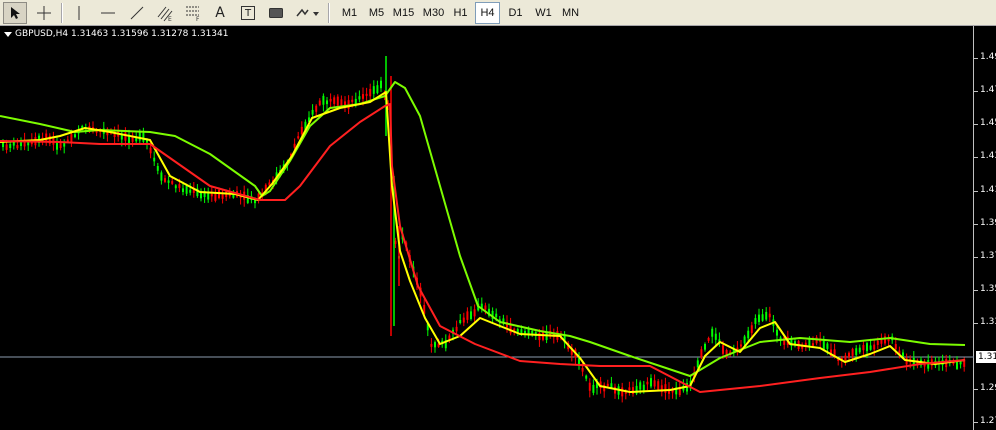 The image size is (996, 430). Describe the element at coordinates (543, 13) in the screenshot. I see `timeframe-w1-button: W1` at that location.